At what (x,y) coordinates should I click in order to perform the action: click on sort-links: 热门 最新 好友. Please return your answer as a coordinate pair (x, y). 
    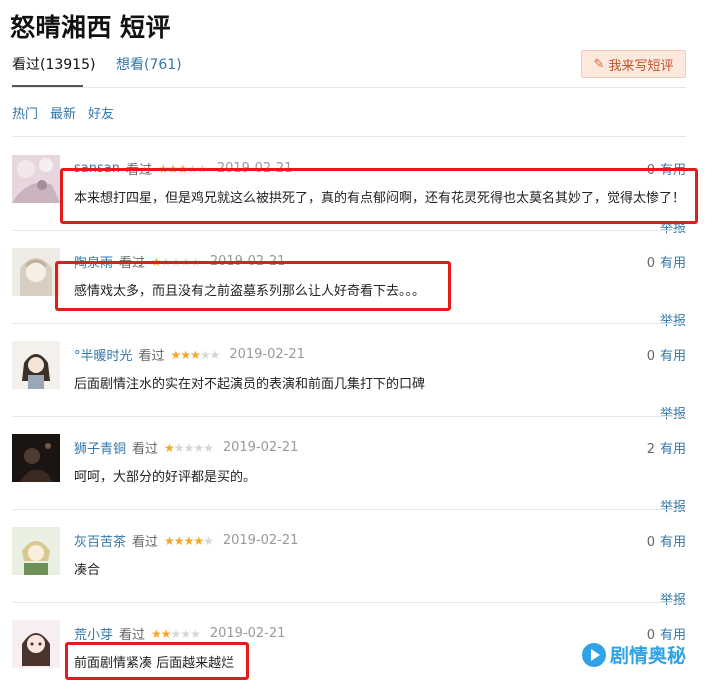
    Looking at the image, I should click on (63, 112).